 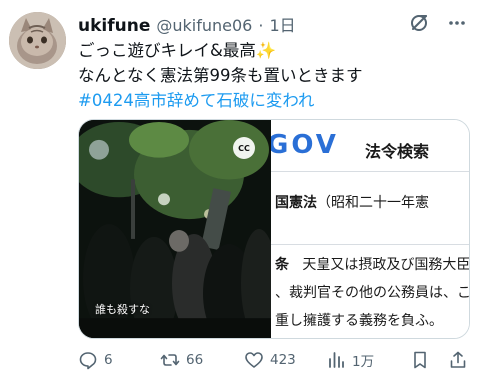 What do you see at coordinates (282, 265) in the screenshot?
I see `article-label: 条` at bounding box center [282, 265].